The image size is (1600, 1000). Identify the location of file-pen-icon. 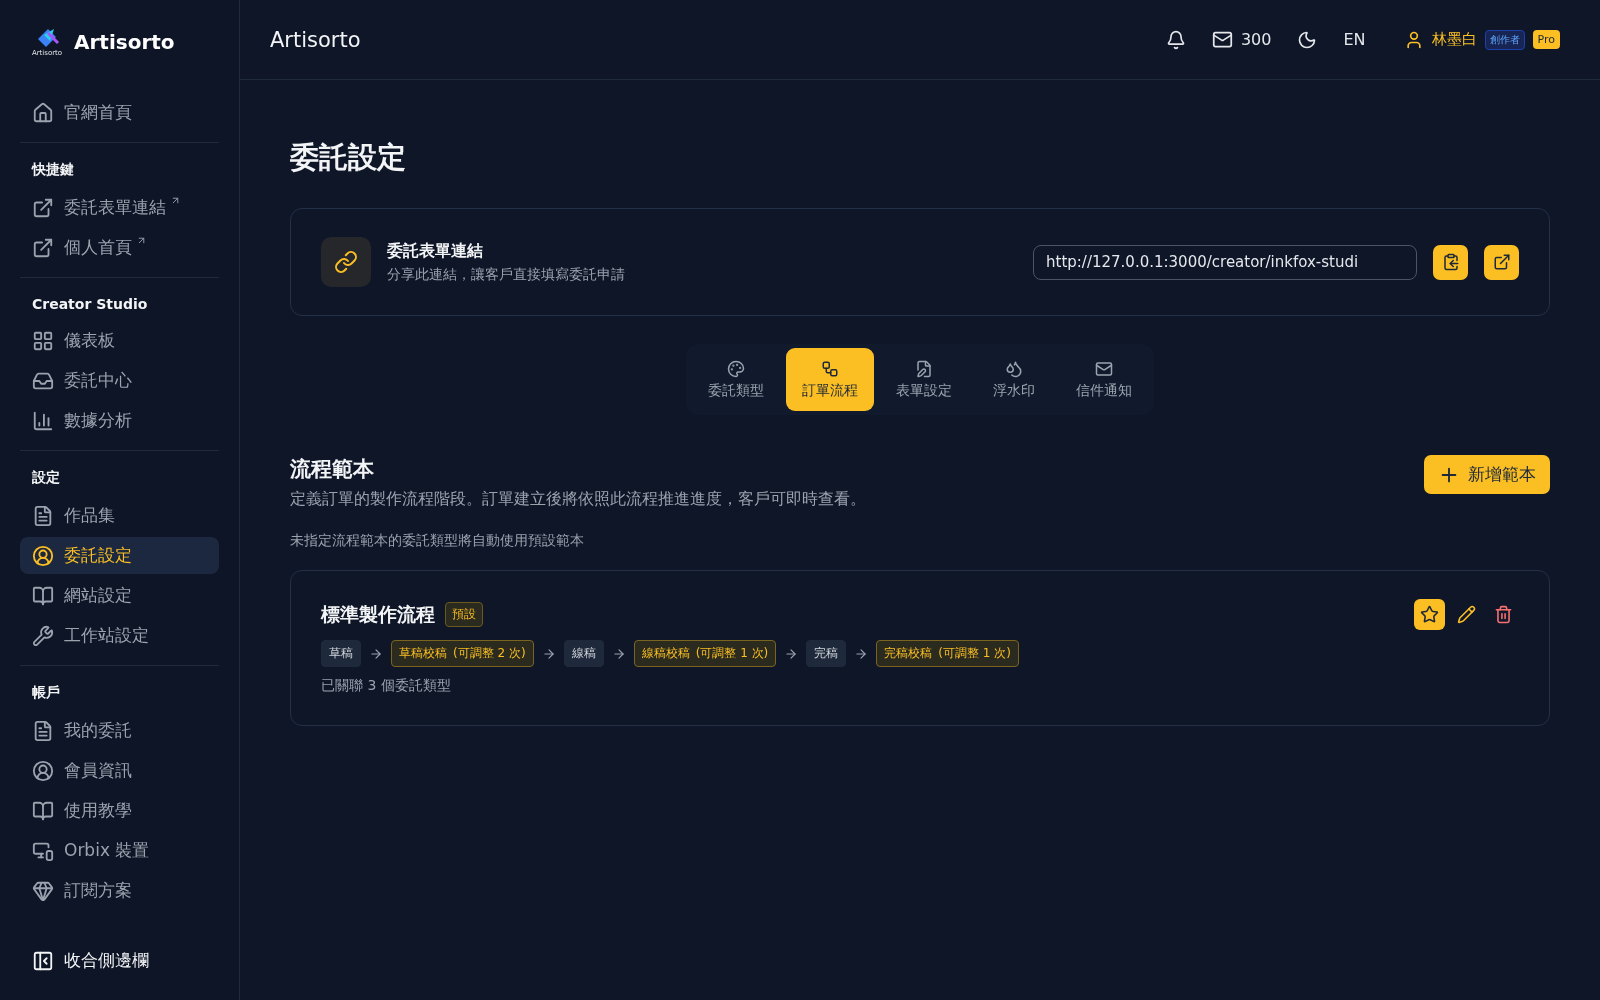
(924, 368).